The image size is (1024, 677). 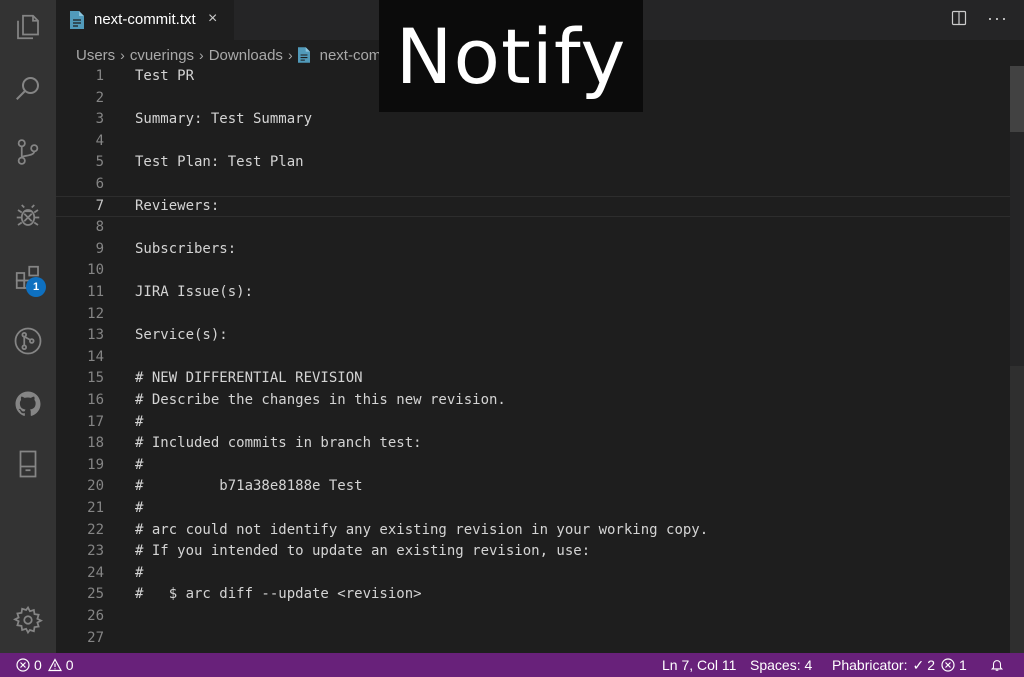 What do you see at coordinates (1017, 509) in the screenshot?
I see `scrollbar-track-region` at bounding box center [1017, 509].